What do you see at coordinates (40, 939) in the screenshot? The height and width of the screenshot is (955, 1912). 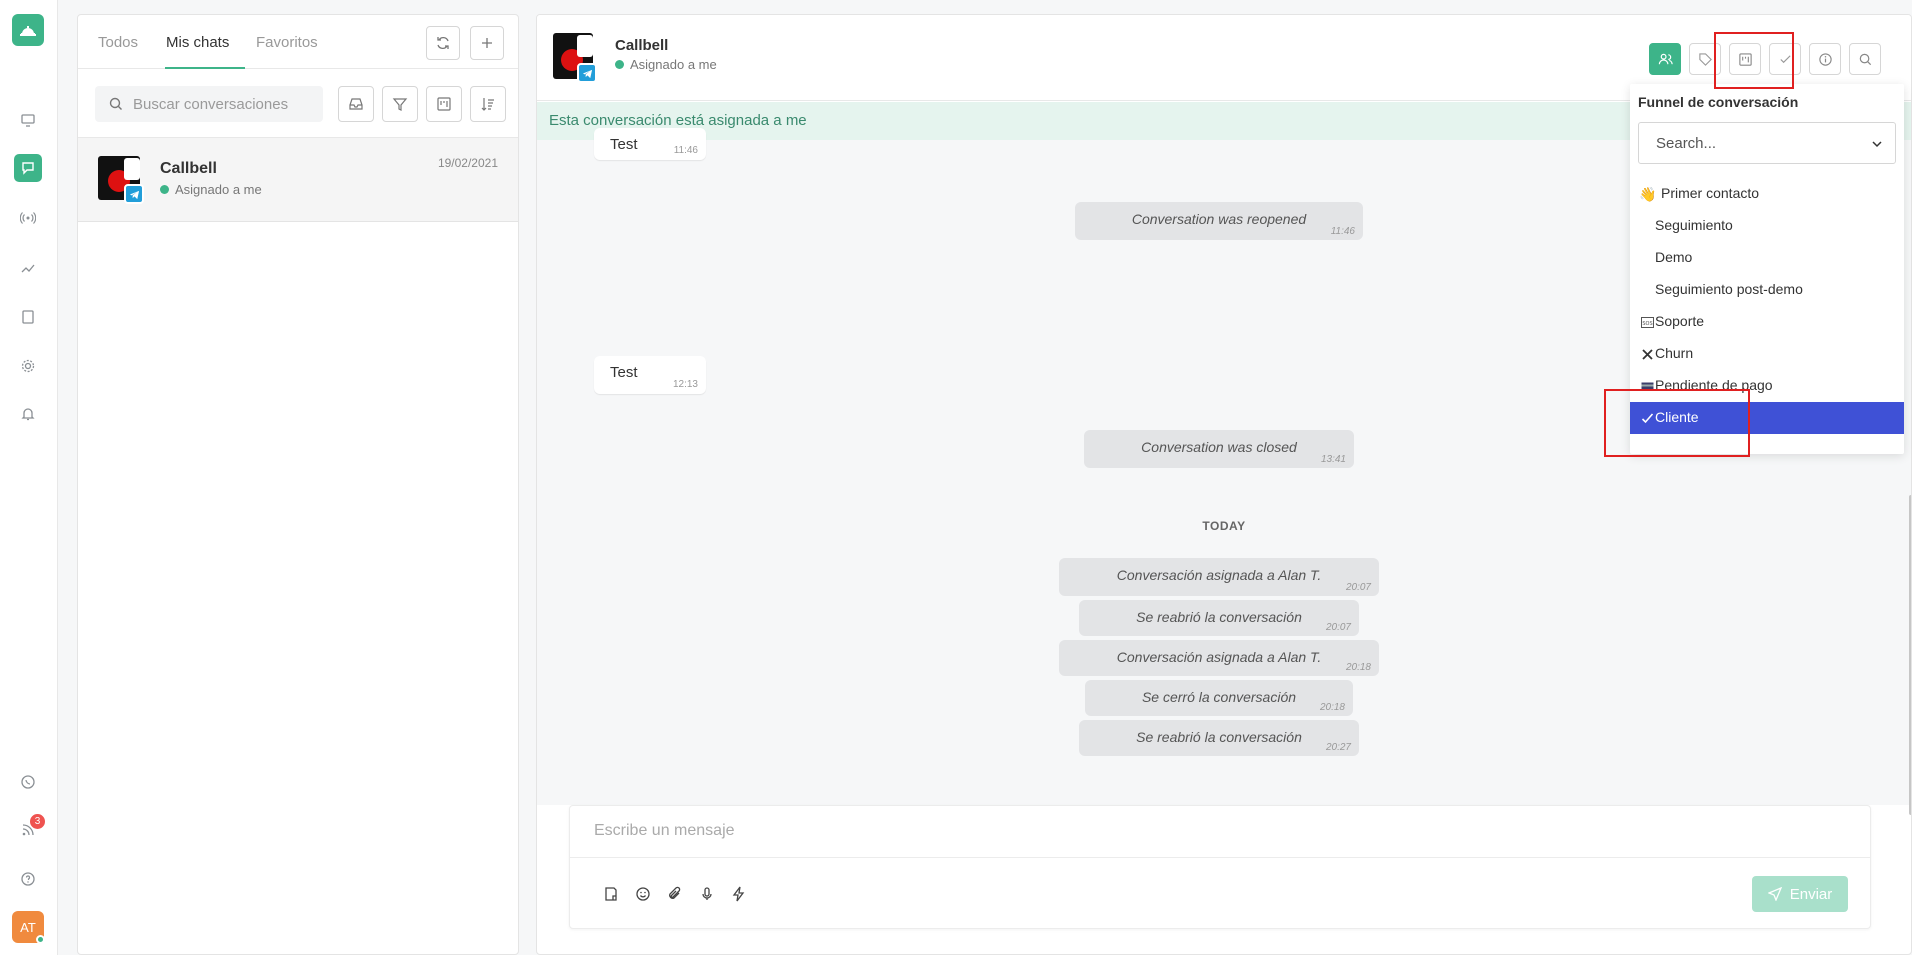 I see `online-status-dot` at bounding box center [40, 939].